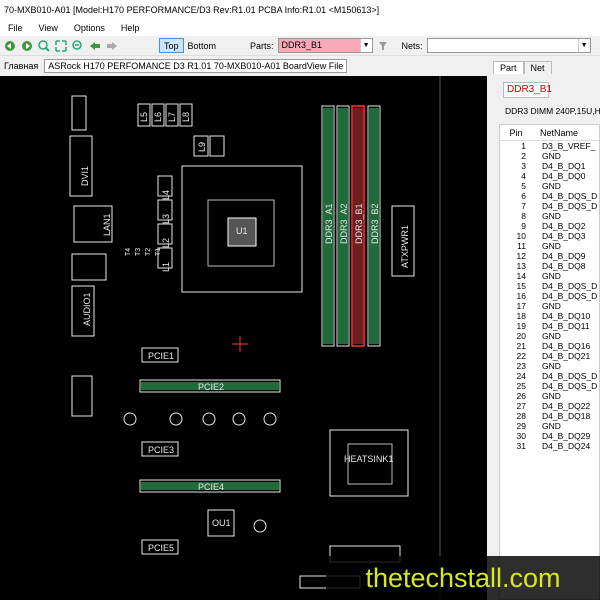 This screenshot has height=600, width=600. I want to click on board-label-atxpwr1: ATXPWR1, so click(405, 246).